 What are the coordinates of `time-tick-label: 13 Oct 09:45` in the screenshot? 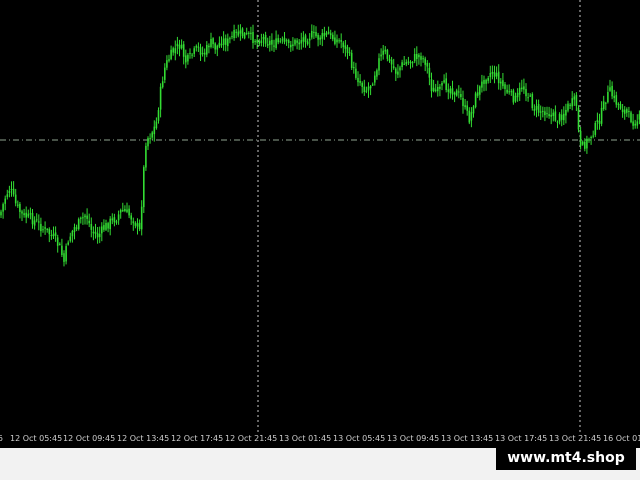 It's located at (413, 438).